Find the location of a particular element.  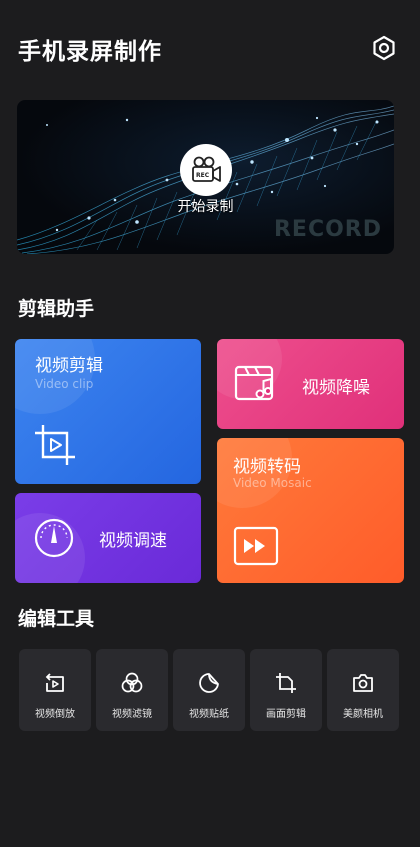

tool-beauty-camera: 美颜相机 is located at coordinates (363, 690).